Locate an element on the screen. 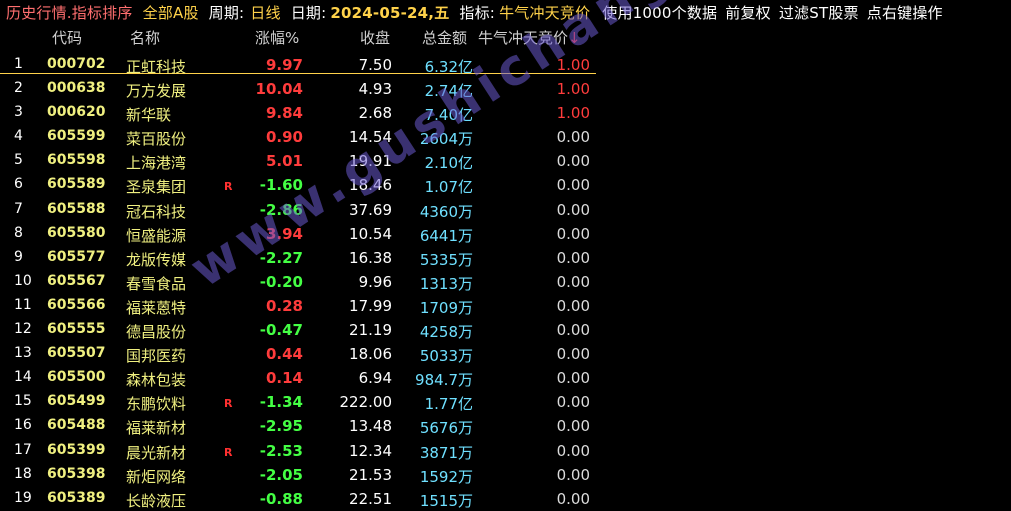 Image resolution: width=1011 pixels, height=511 pixels. row-index: 19 is located at coordinates (23, 497).